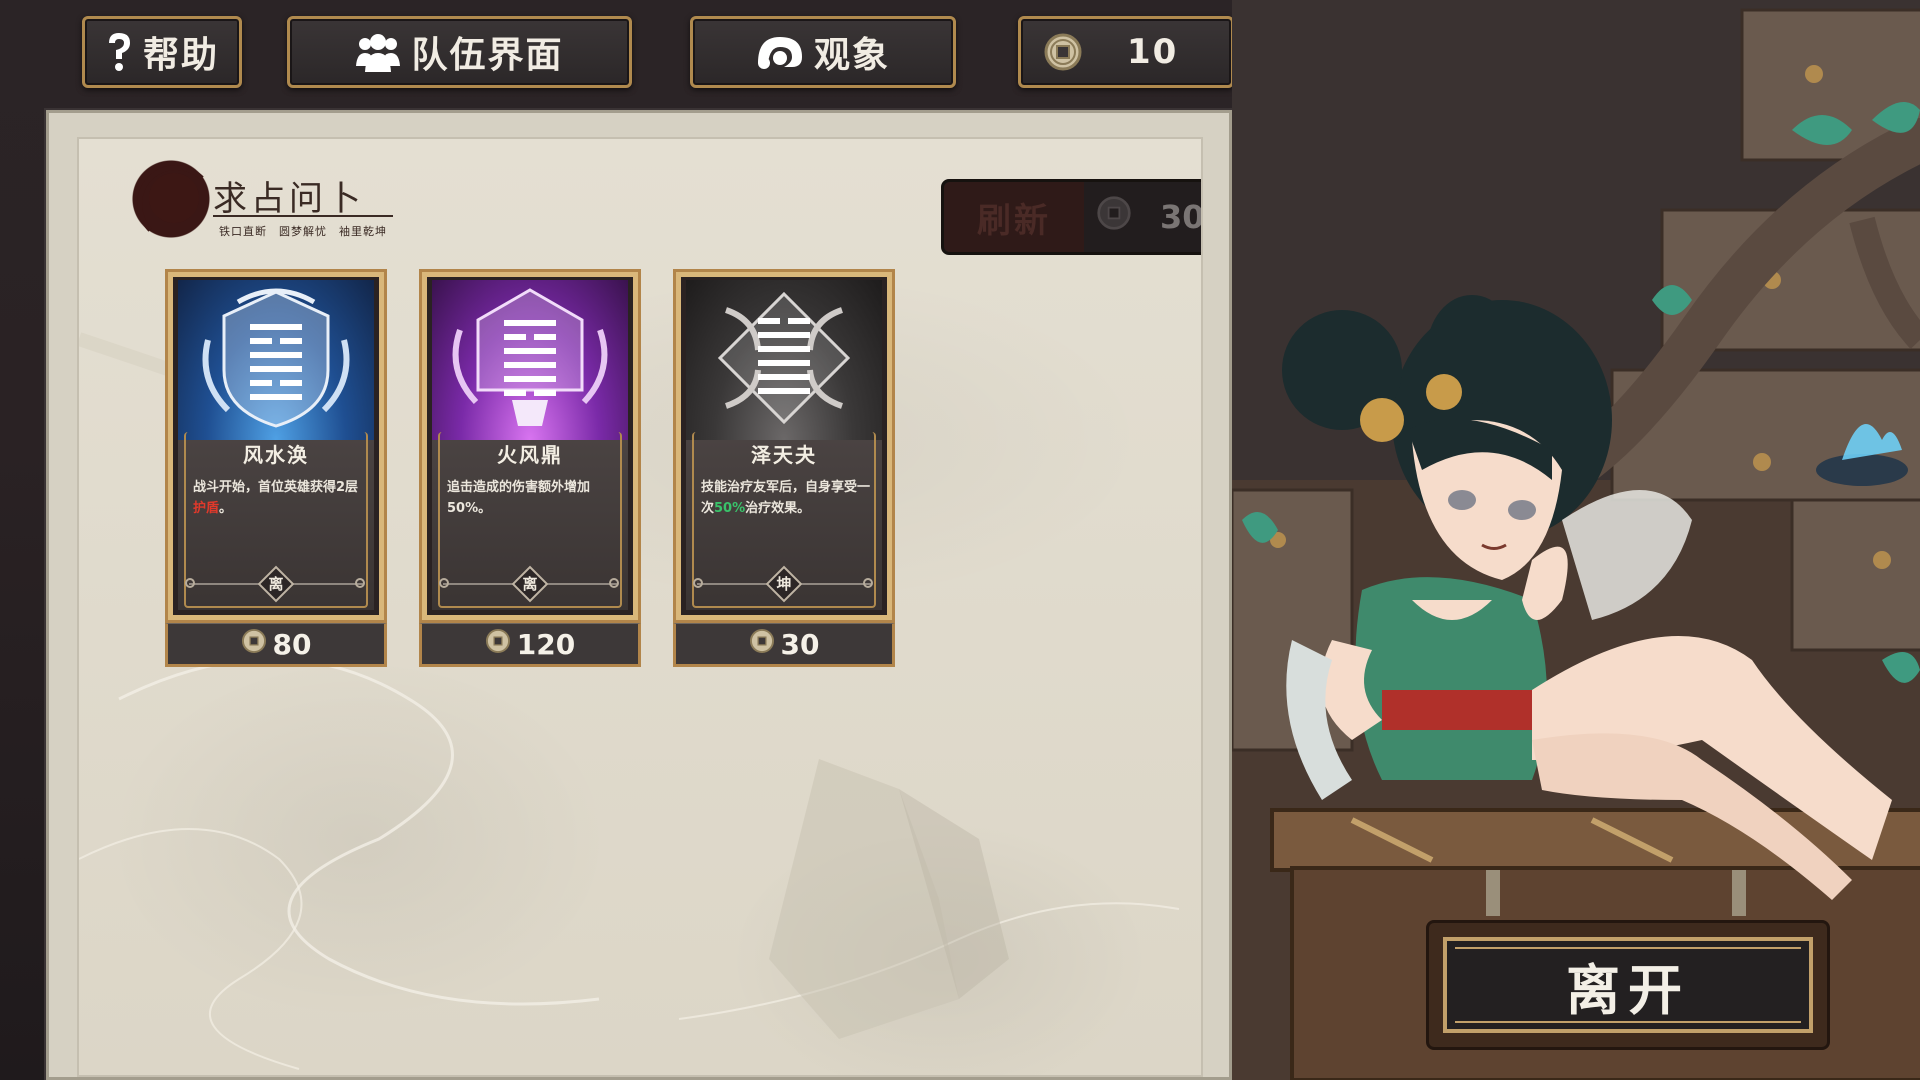 Image resolution: width=1920 pixels, height=1080 pixels. What do you see at coordinates (778, 508) in the screenshot?
I see `card-desc-text: 治疗效果。` at bounding box center [778, 508].